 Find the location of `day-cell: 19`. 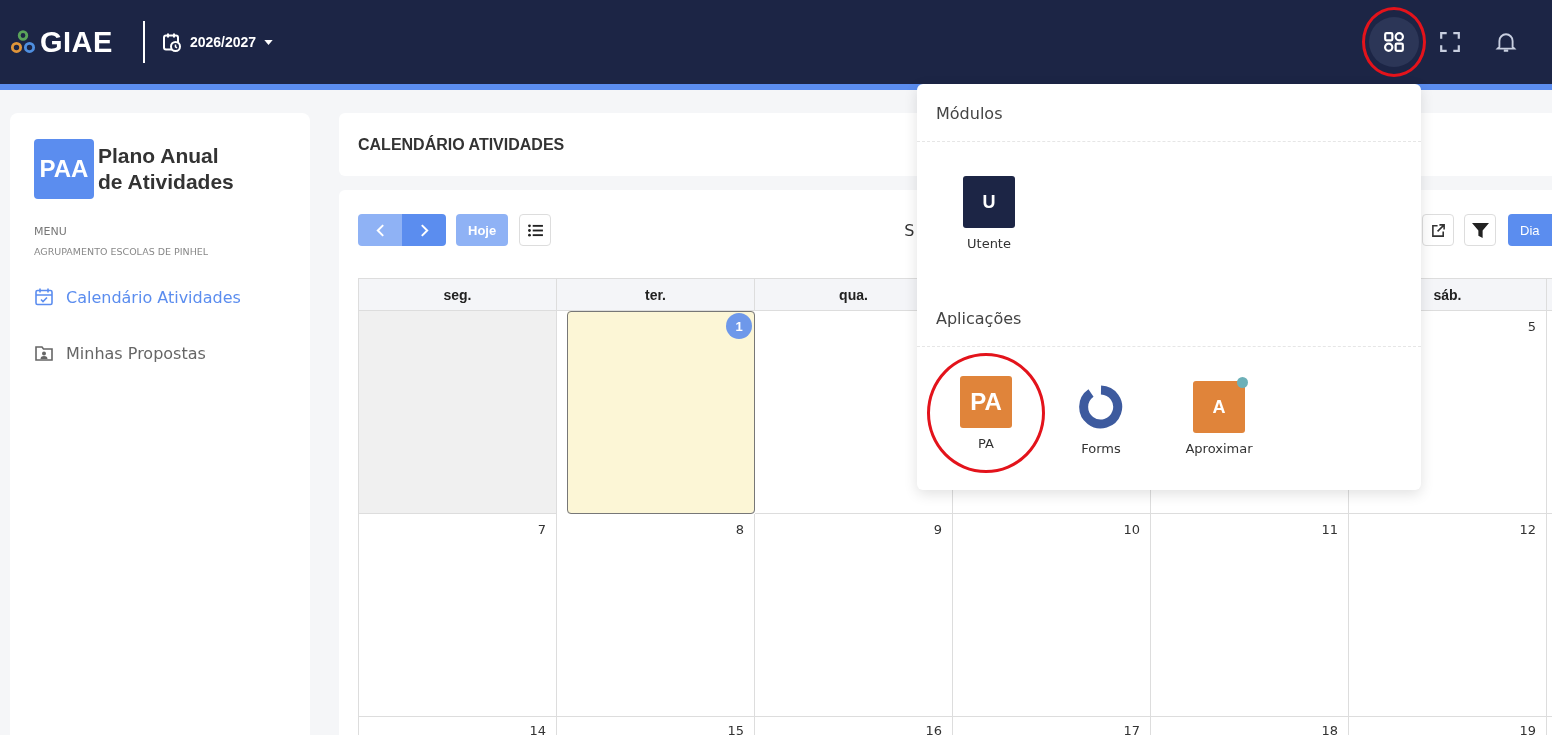

day-cell: 19 is located at coordinates (1448, 726).